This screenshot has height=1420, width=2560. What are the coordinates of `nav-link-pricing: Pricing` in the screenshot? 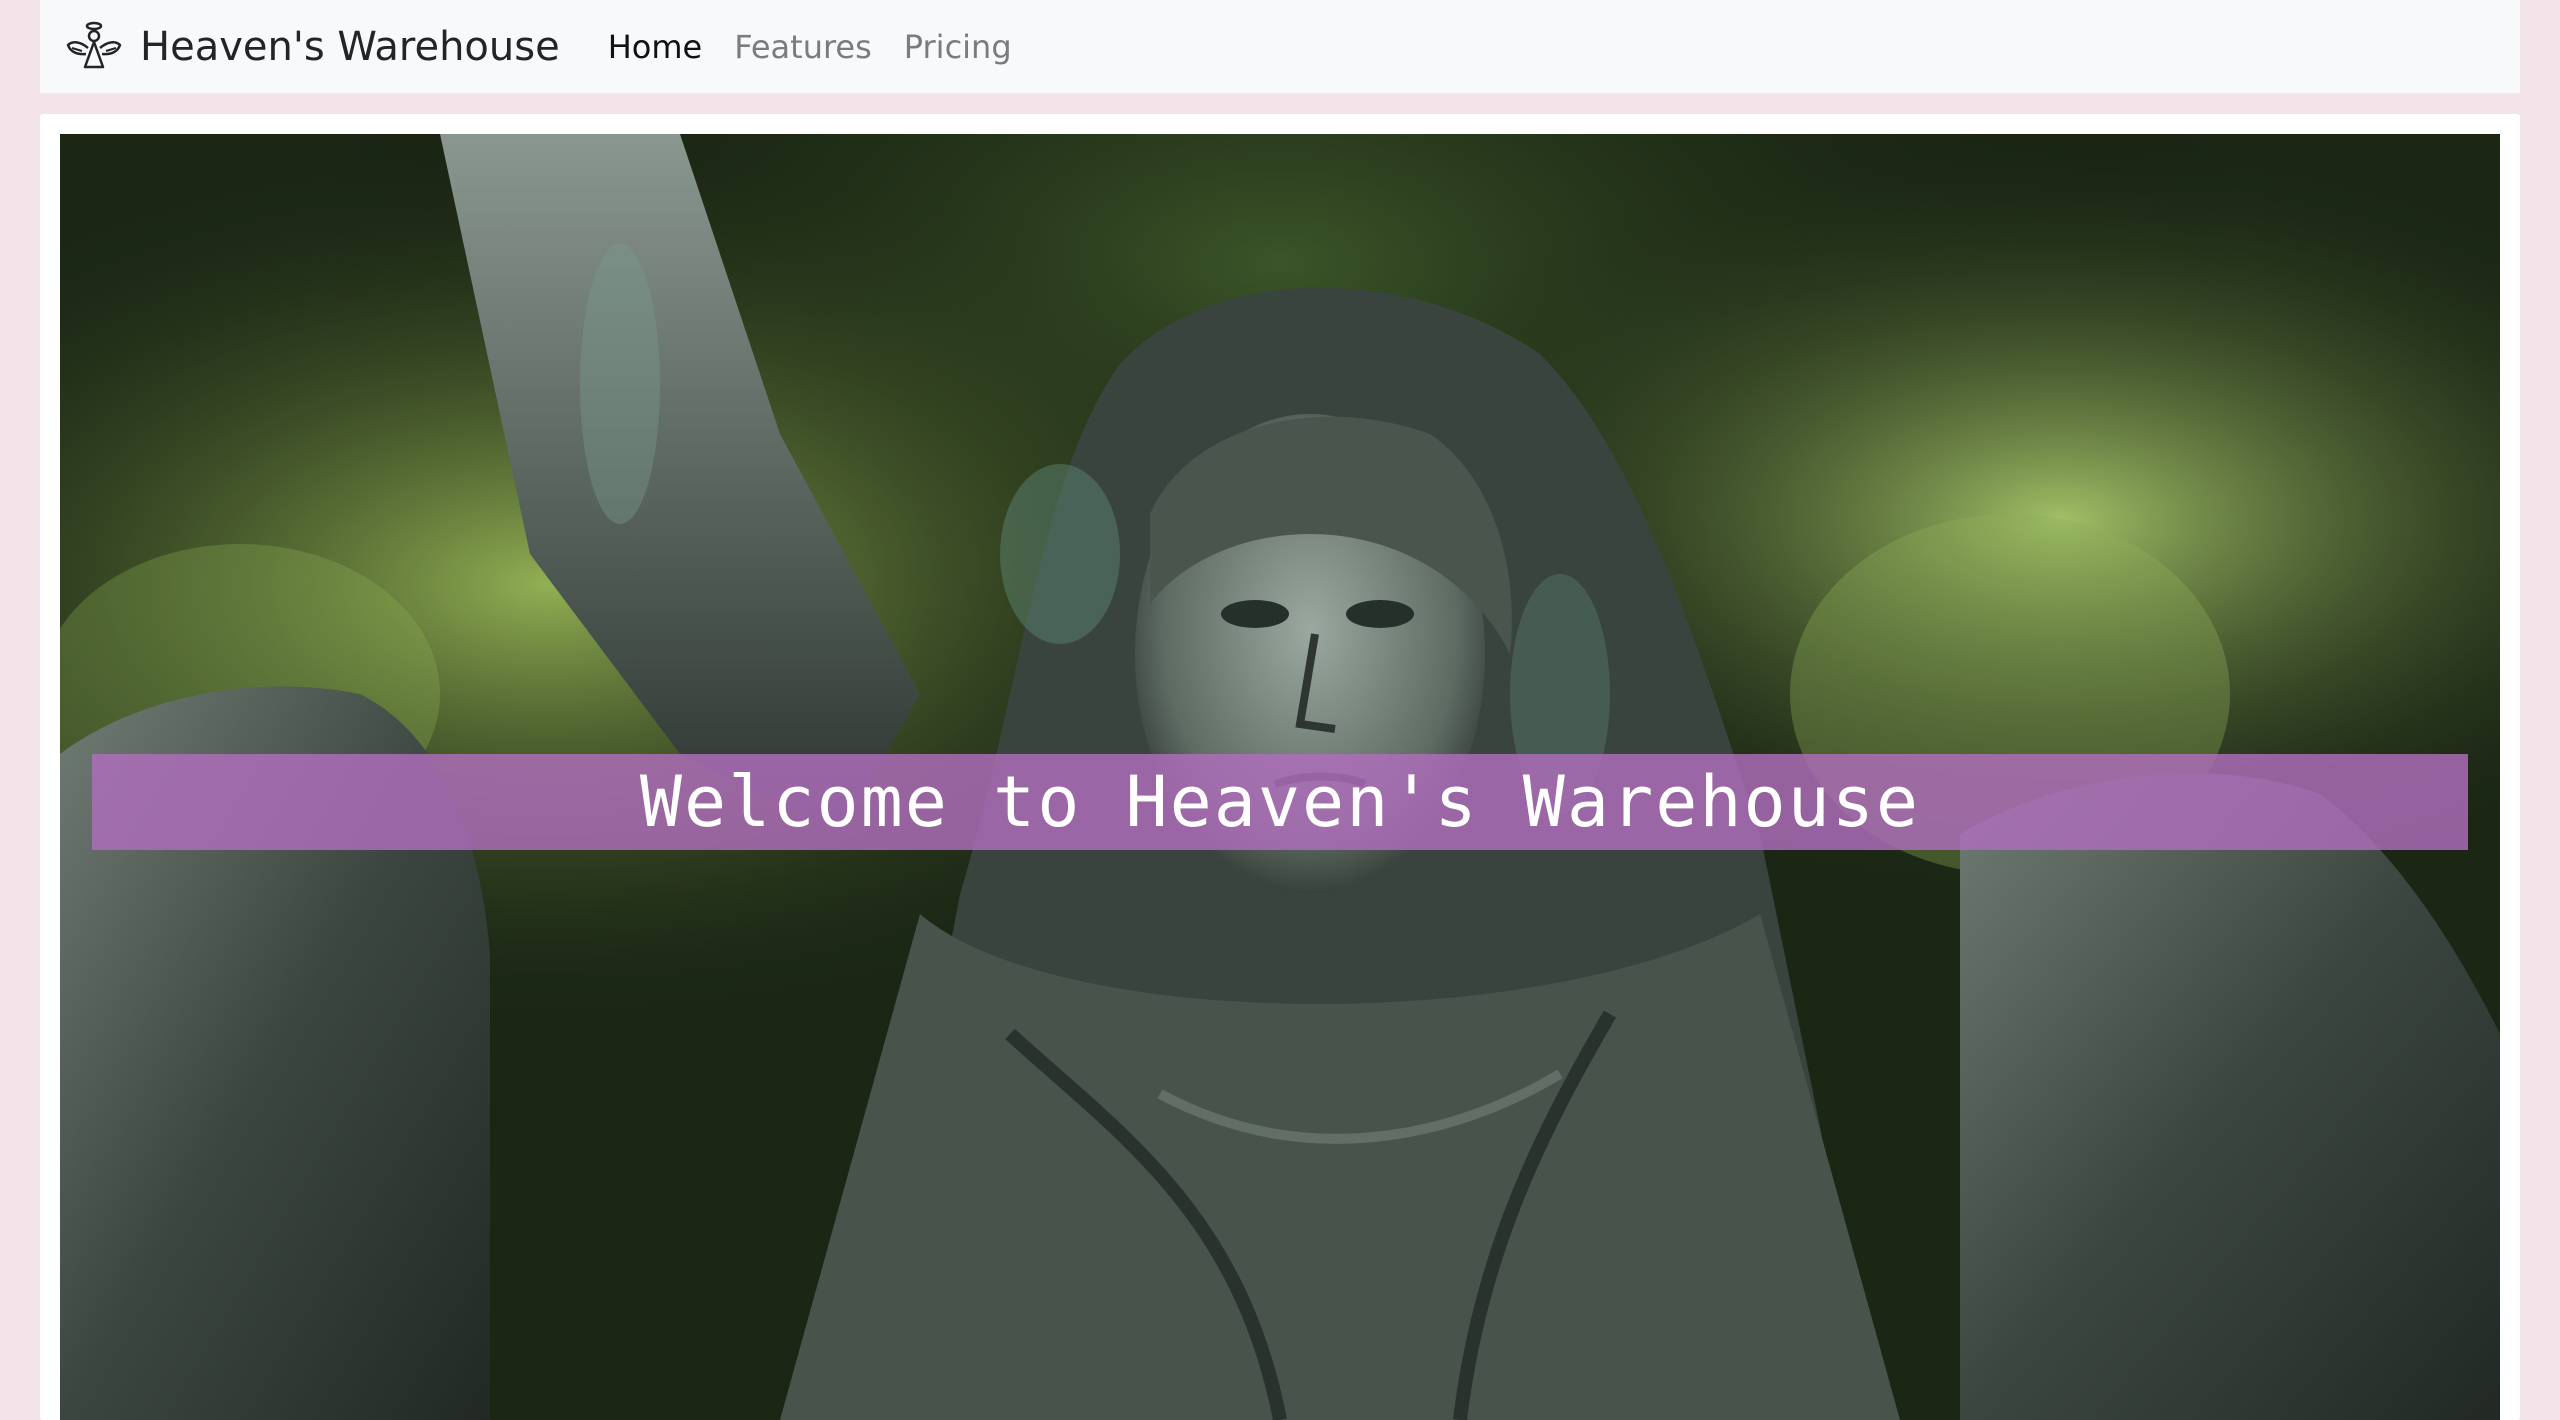 It's located at (958, 47).